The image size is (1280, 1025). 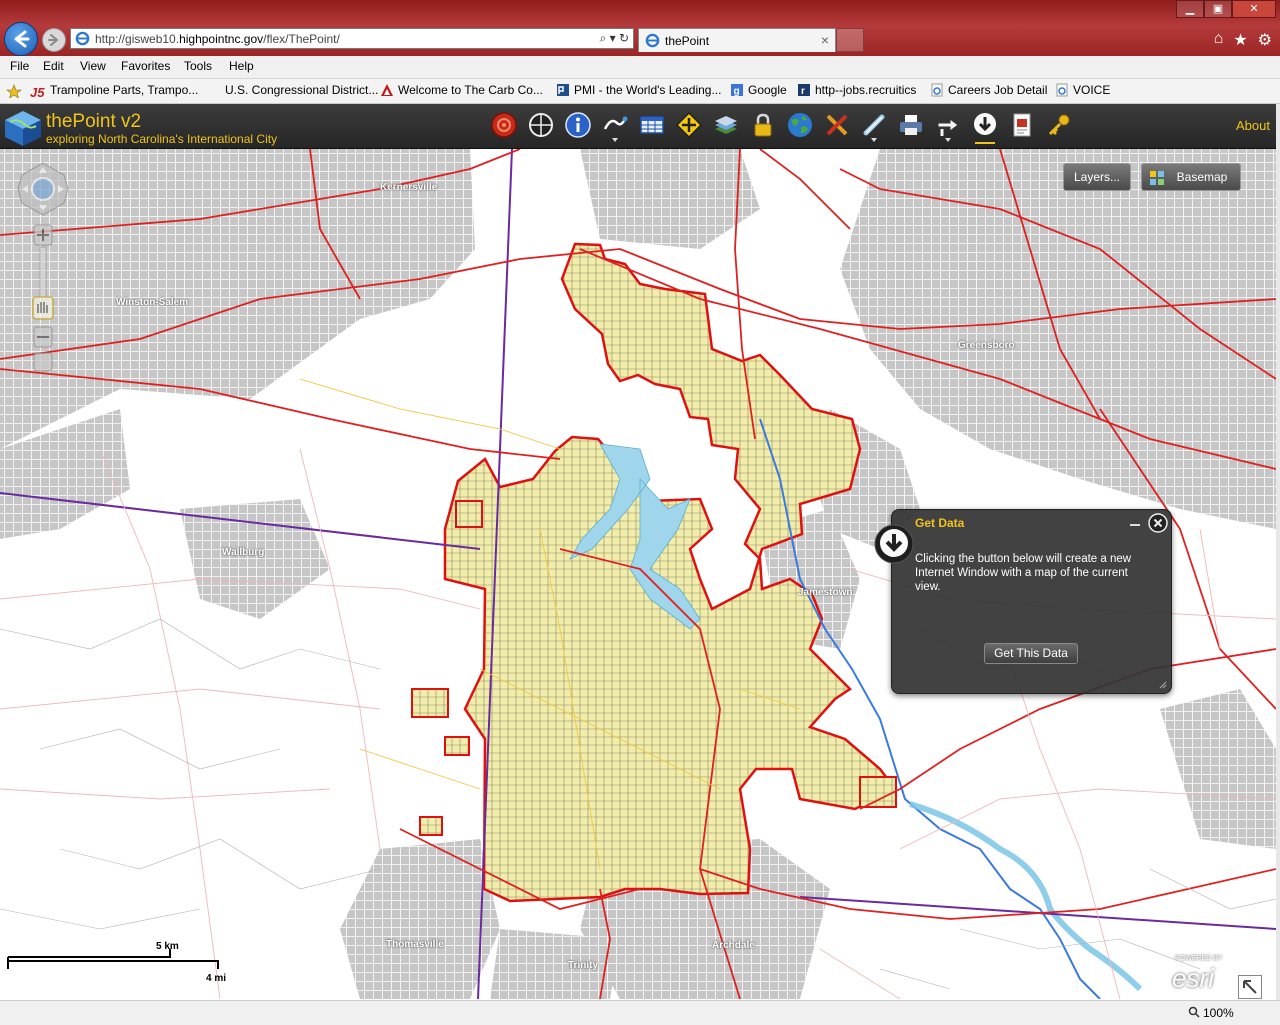 I want to click on ie-tab-icon, so click(x=652, y=40).